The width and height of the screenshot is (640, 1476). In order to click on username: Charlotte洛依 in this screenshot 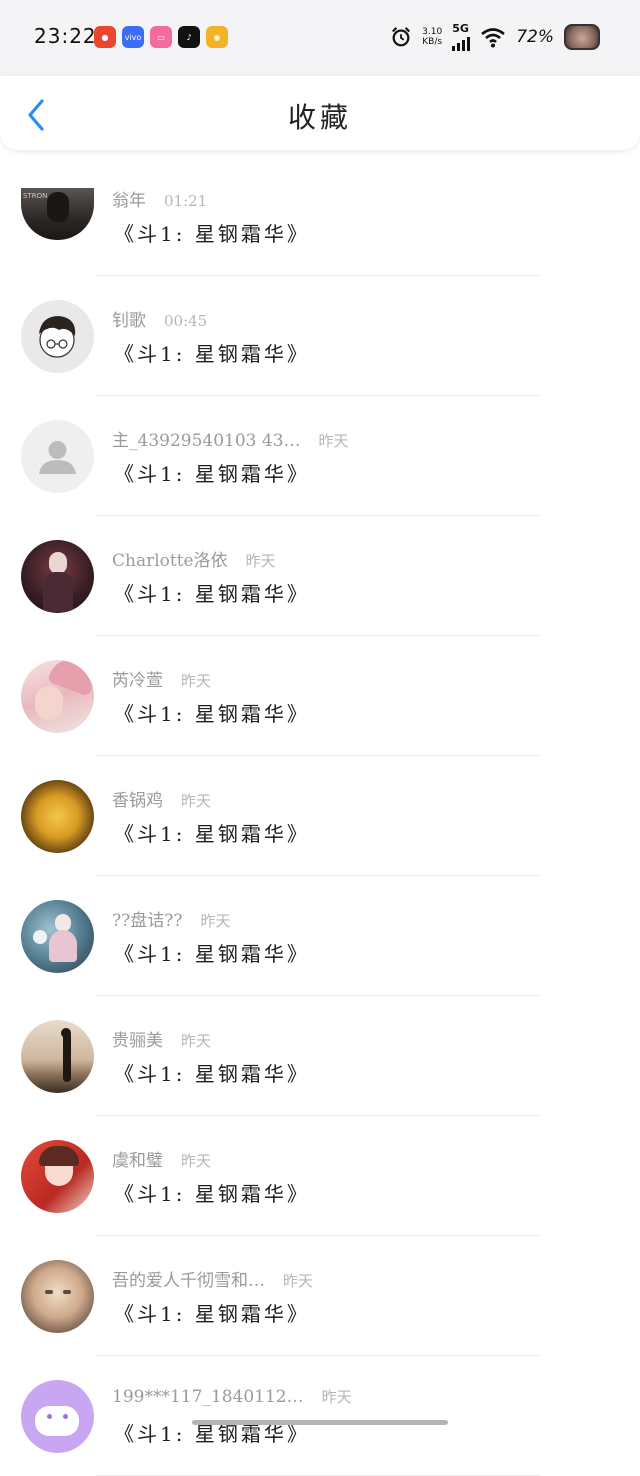, I will do `click(170, 561)`.